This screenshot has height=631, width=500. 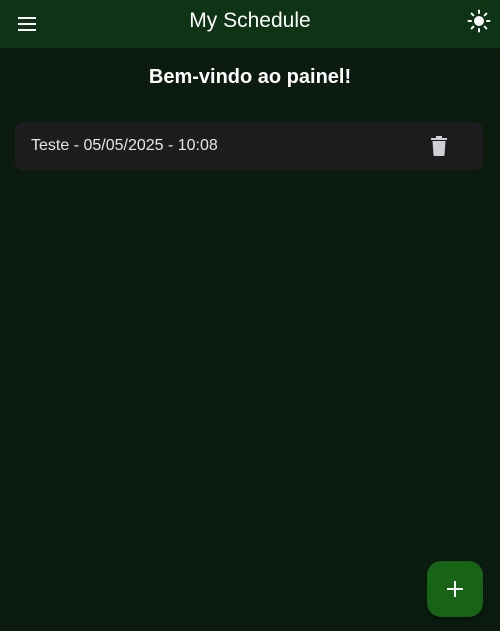 I want to click on plus-icon, so click(x=455, y=589).